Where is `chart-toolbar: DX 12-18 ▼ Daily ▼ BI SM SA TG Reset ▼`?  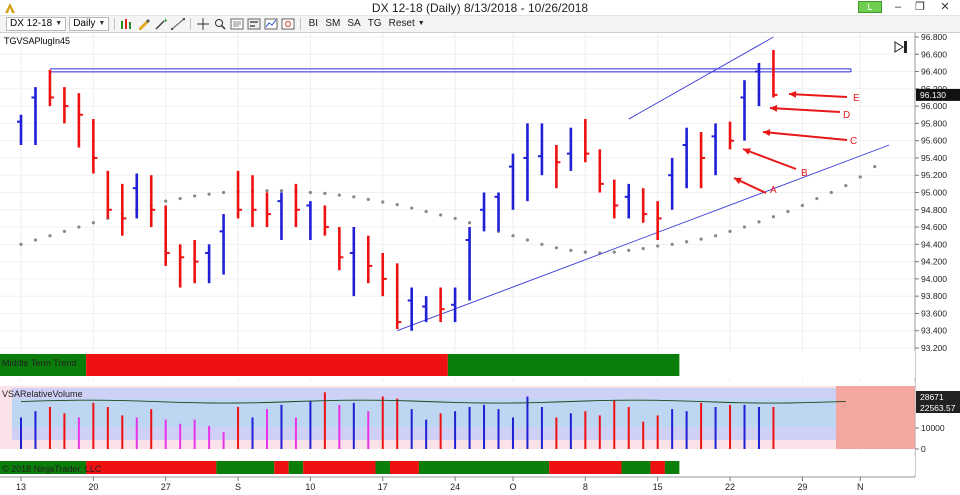 chart-toolbar: DX 12-18 ▼ Daily ▼ BI SM SA TG Reset ▼ is located at coordinates (480, 24).